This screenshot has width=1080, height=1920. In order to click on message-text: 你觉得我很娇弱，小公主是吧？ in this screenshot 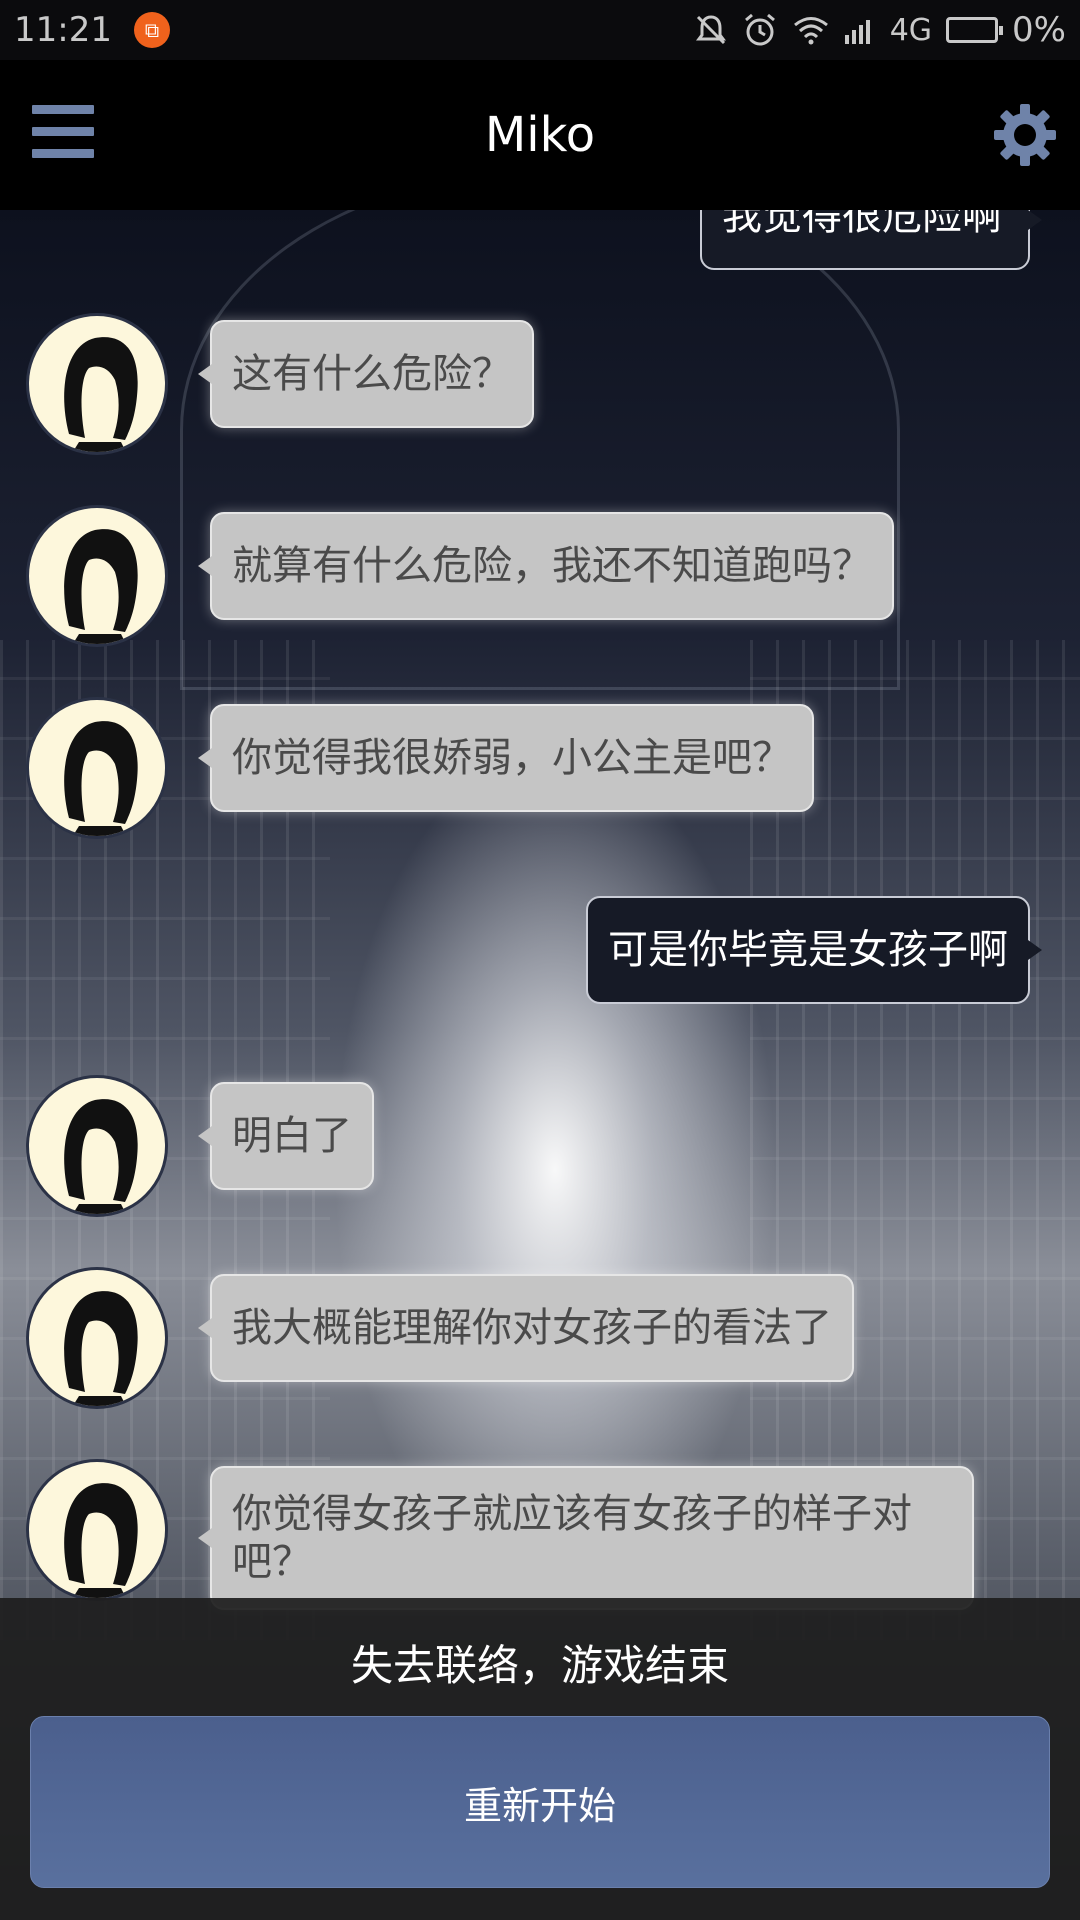, I will do `click(512, 758)`.